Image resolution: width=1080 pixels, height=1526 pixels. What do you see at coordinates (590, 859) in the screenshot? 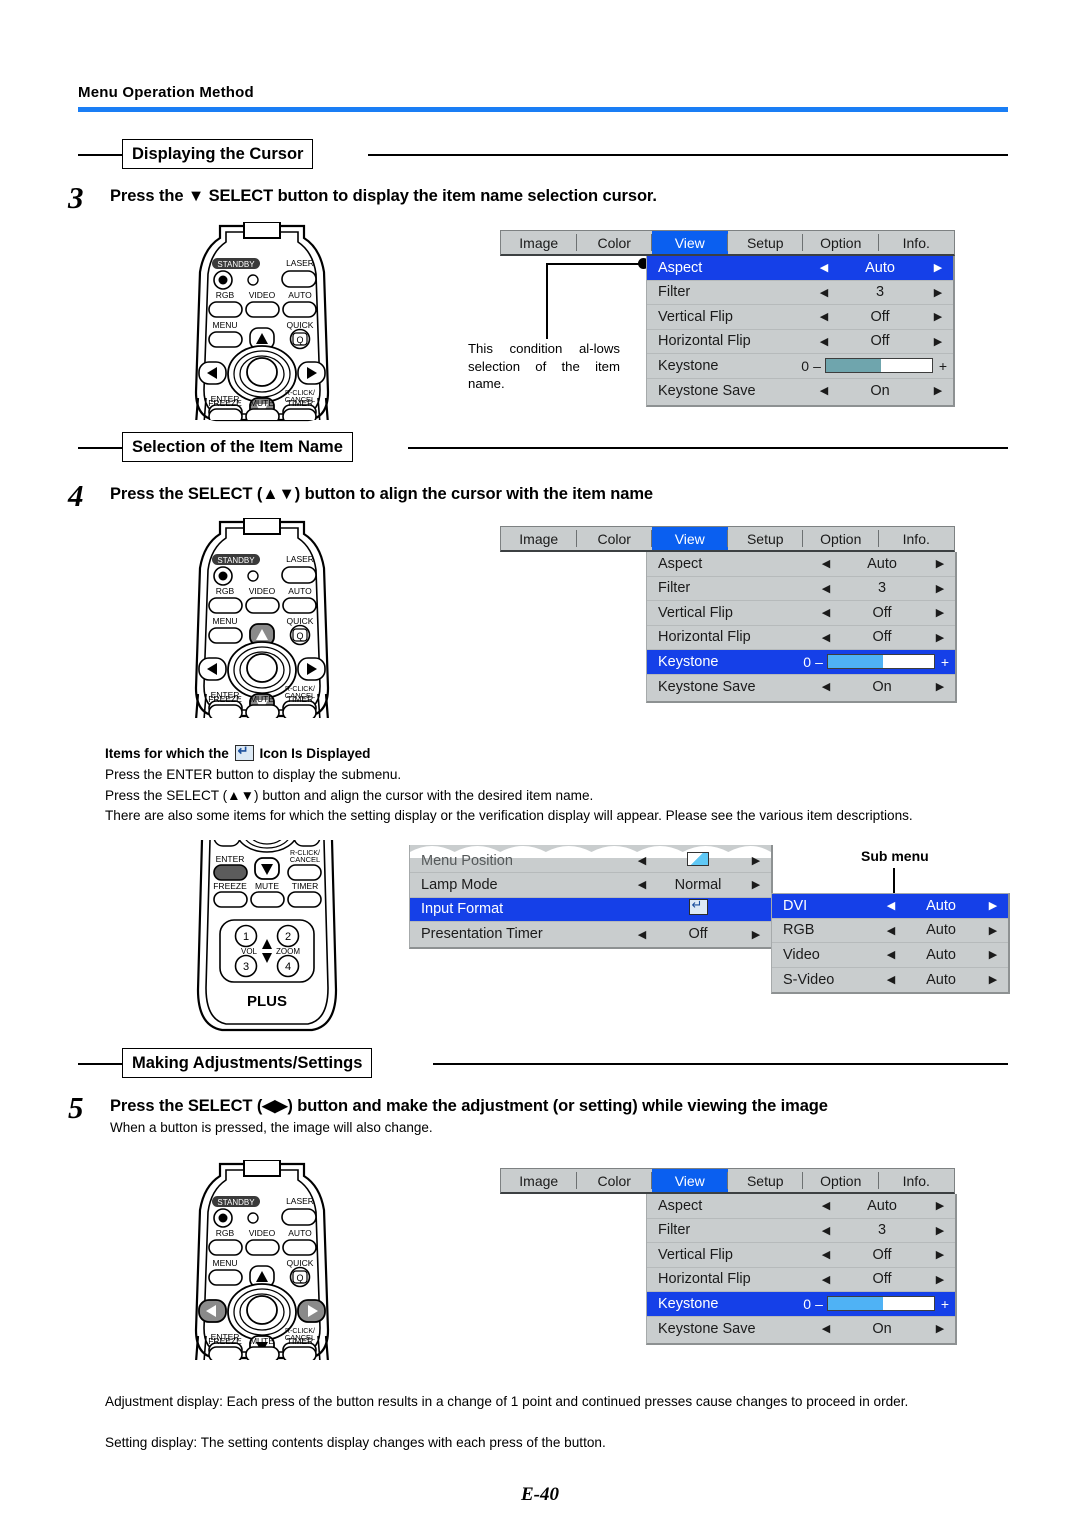
I see `osd-row-menu-position: Menu Position ◀ ▶` at bounding box center [590, 859].